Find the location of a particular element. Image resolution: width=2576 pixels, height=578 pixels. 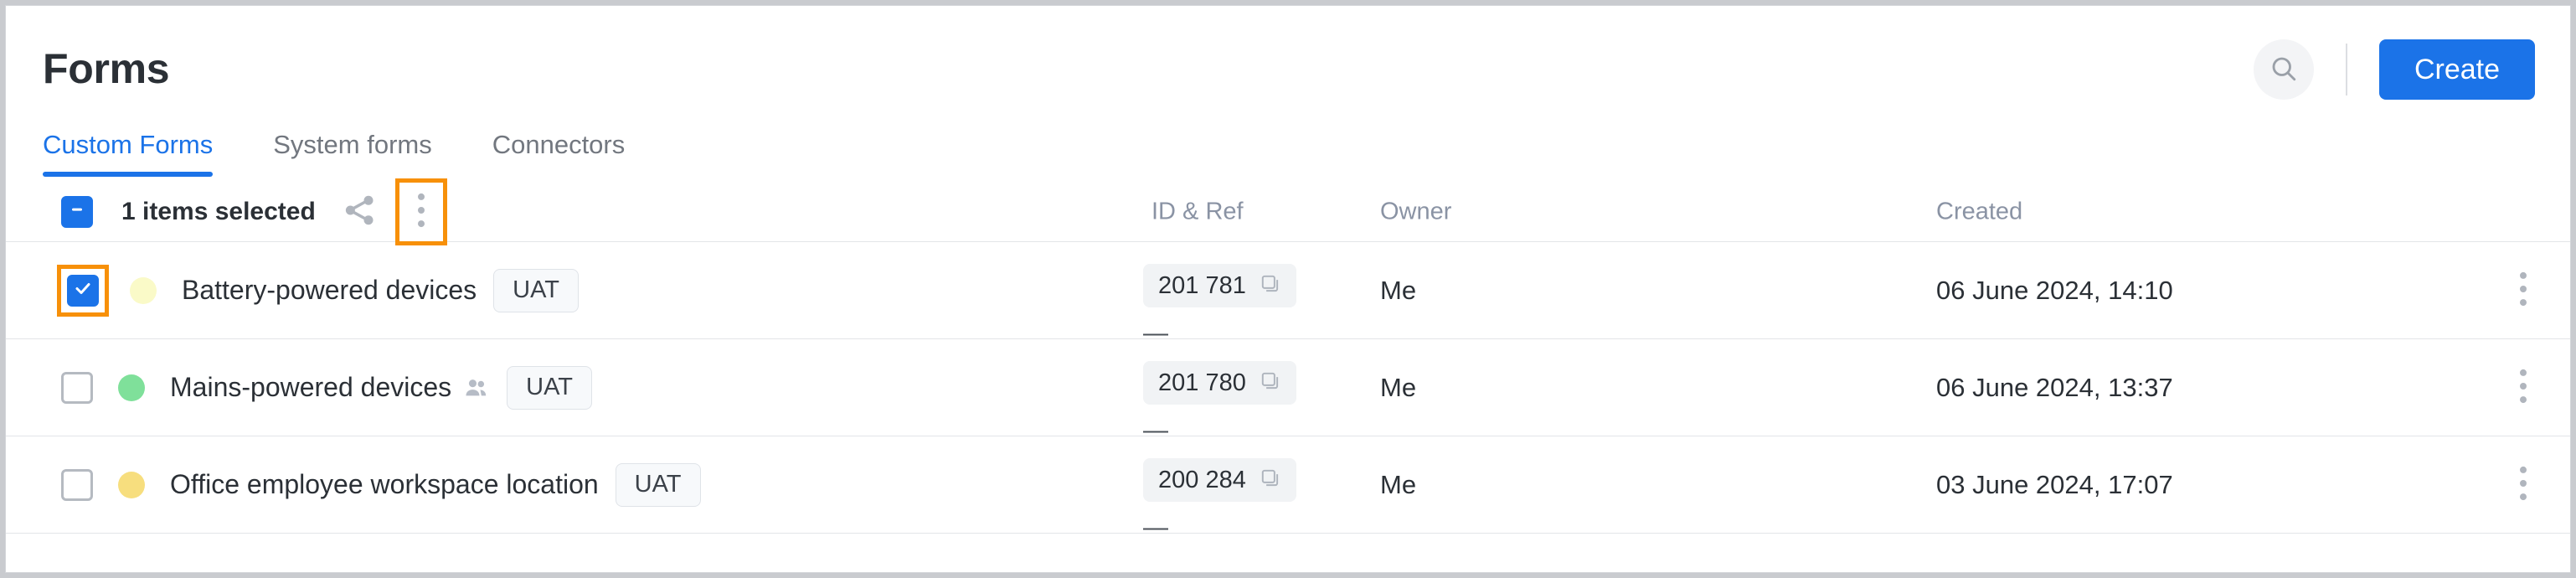

list-toolbar: 1 items selected ID & Ref Owner Created is located at coordinates (1288, 211).